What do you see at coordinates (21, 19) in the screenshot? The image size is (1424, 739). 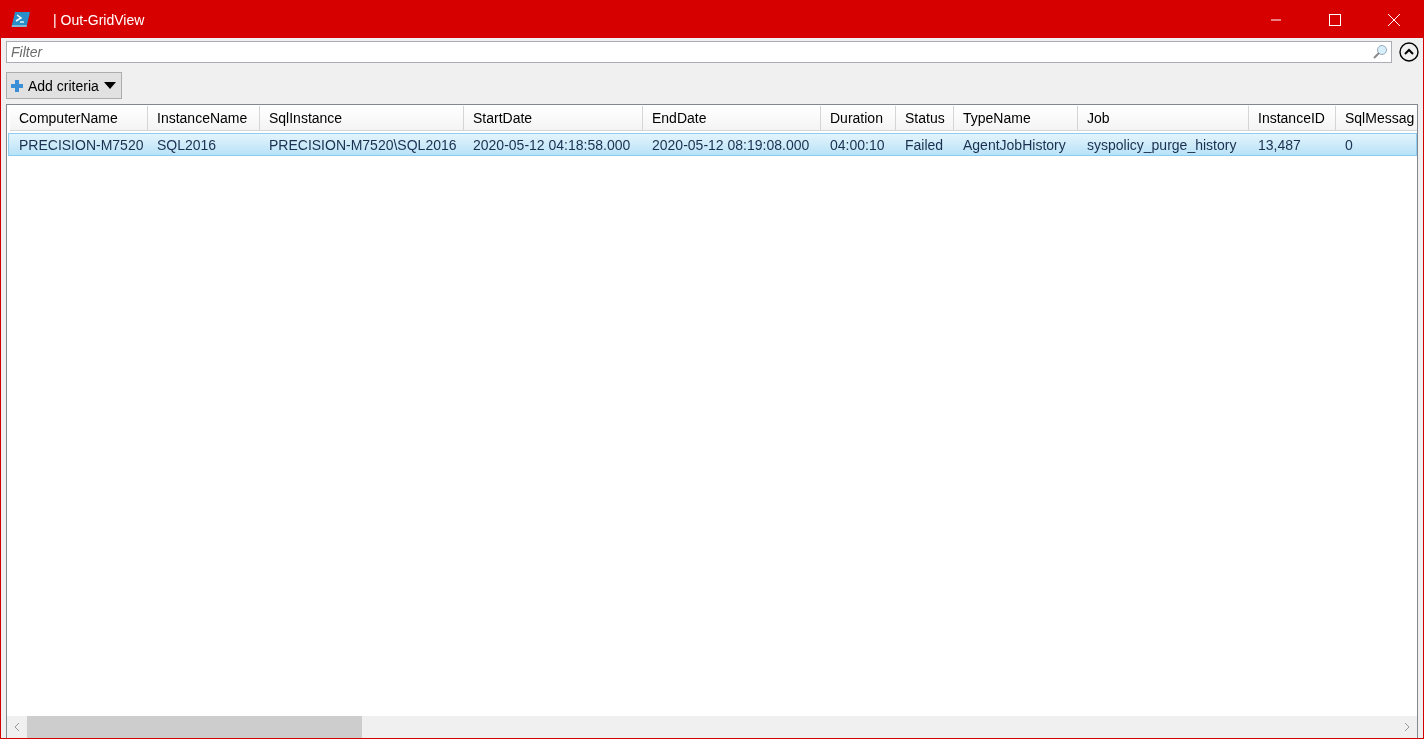 I see `terminal-icon` at bounding box center [21, 19].